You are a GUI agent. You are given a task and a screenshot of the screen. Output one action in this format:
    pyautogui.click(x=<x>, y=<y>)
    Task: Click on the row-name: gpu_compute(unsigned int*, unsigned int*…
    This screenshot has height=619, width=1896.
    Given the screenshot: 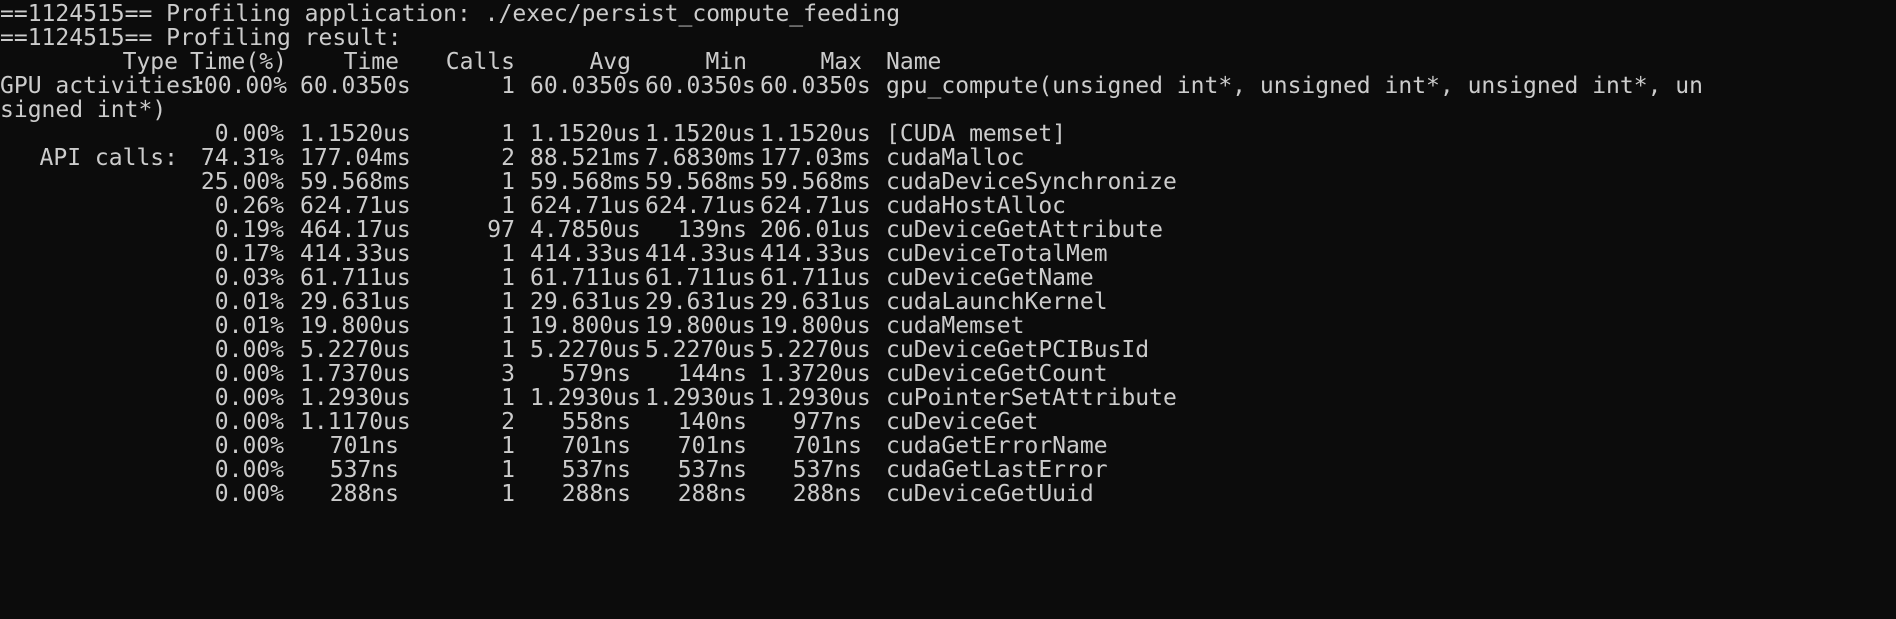 What is the action you would take?
    pyautogui.click(x=1294, y=86)
    